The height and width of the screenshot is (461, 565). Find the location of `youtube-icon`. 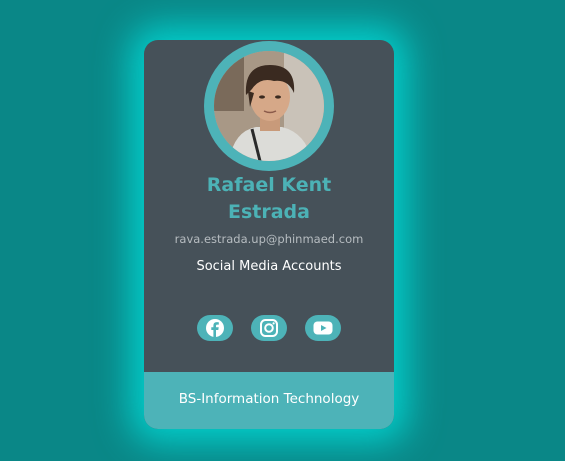

youtube-icon is located at coordinates (323, 328).